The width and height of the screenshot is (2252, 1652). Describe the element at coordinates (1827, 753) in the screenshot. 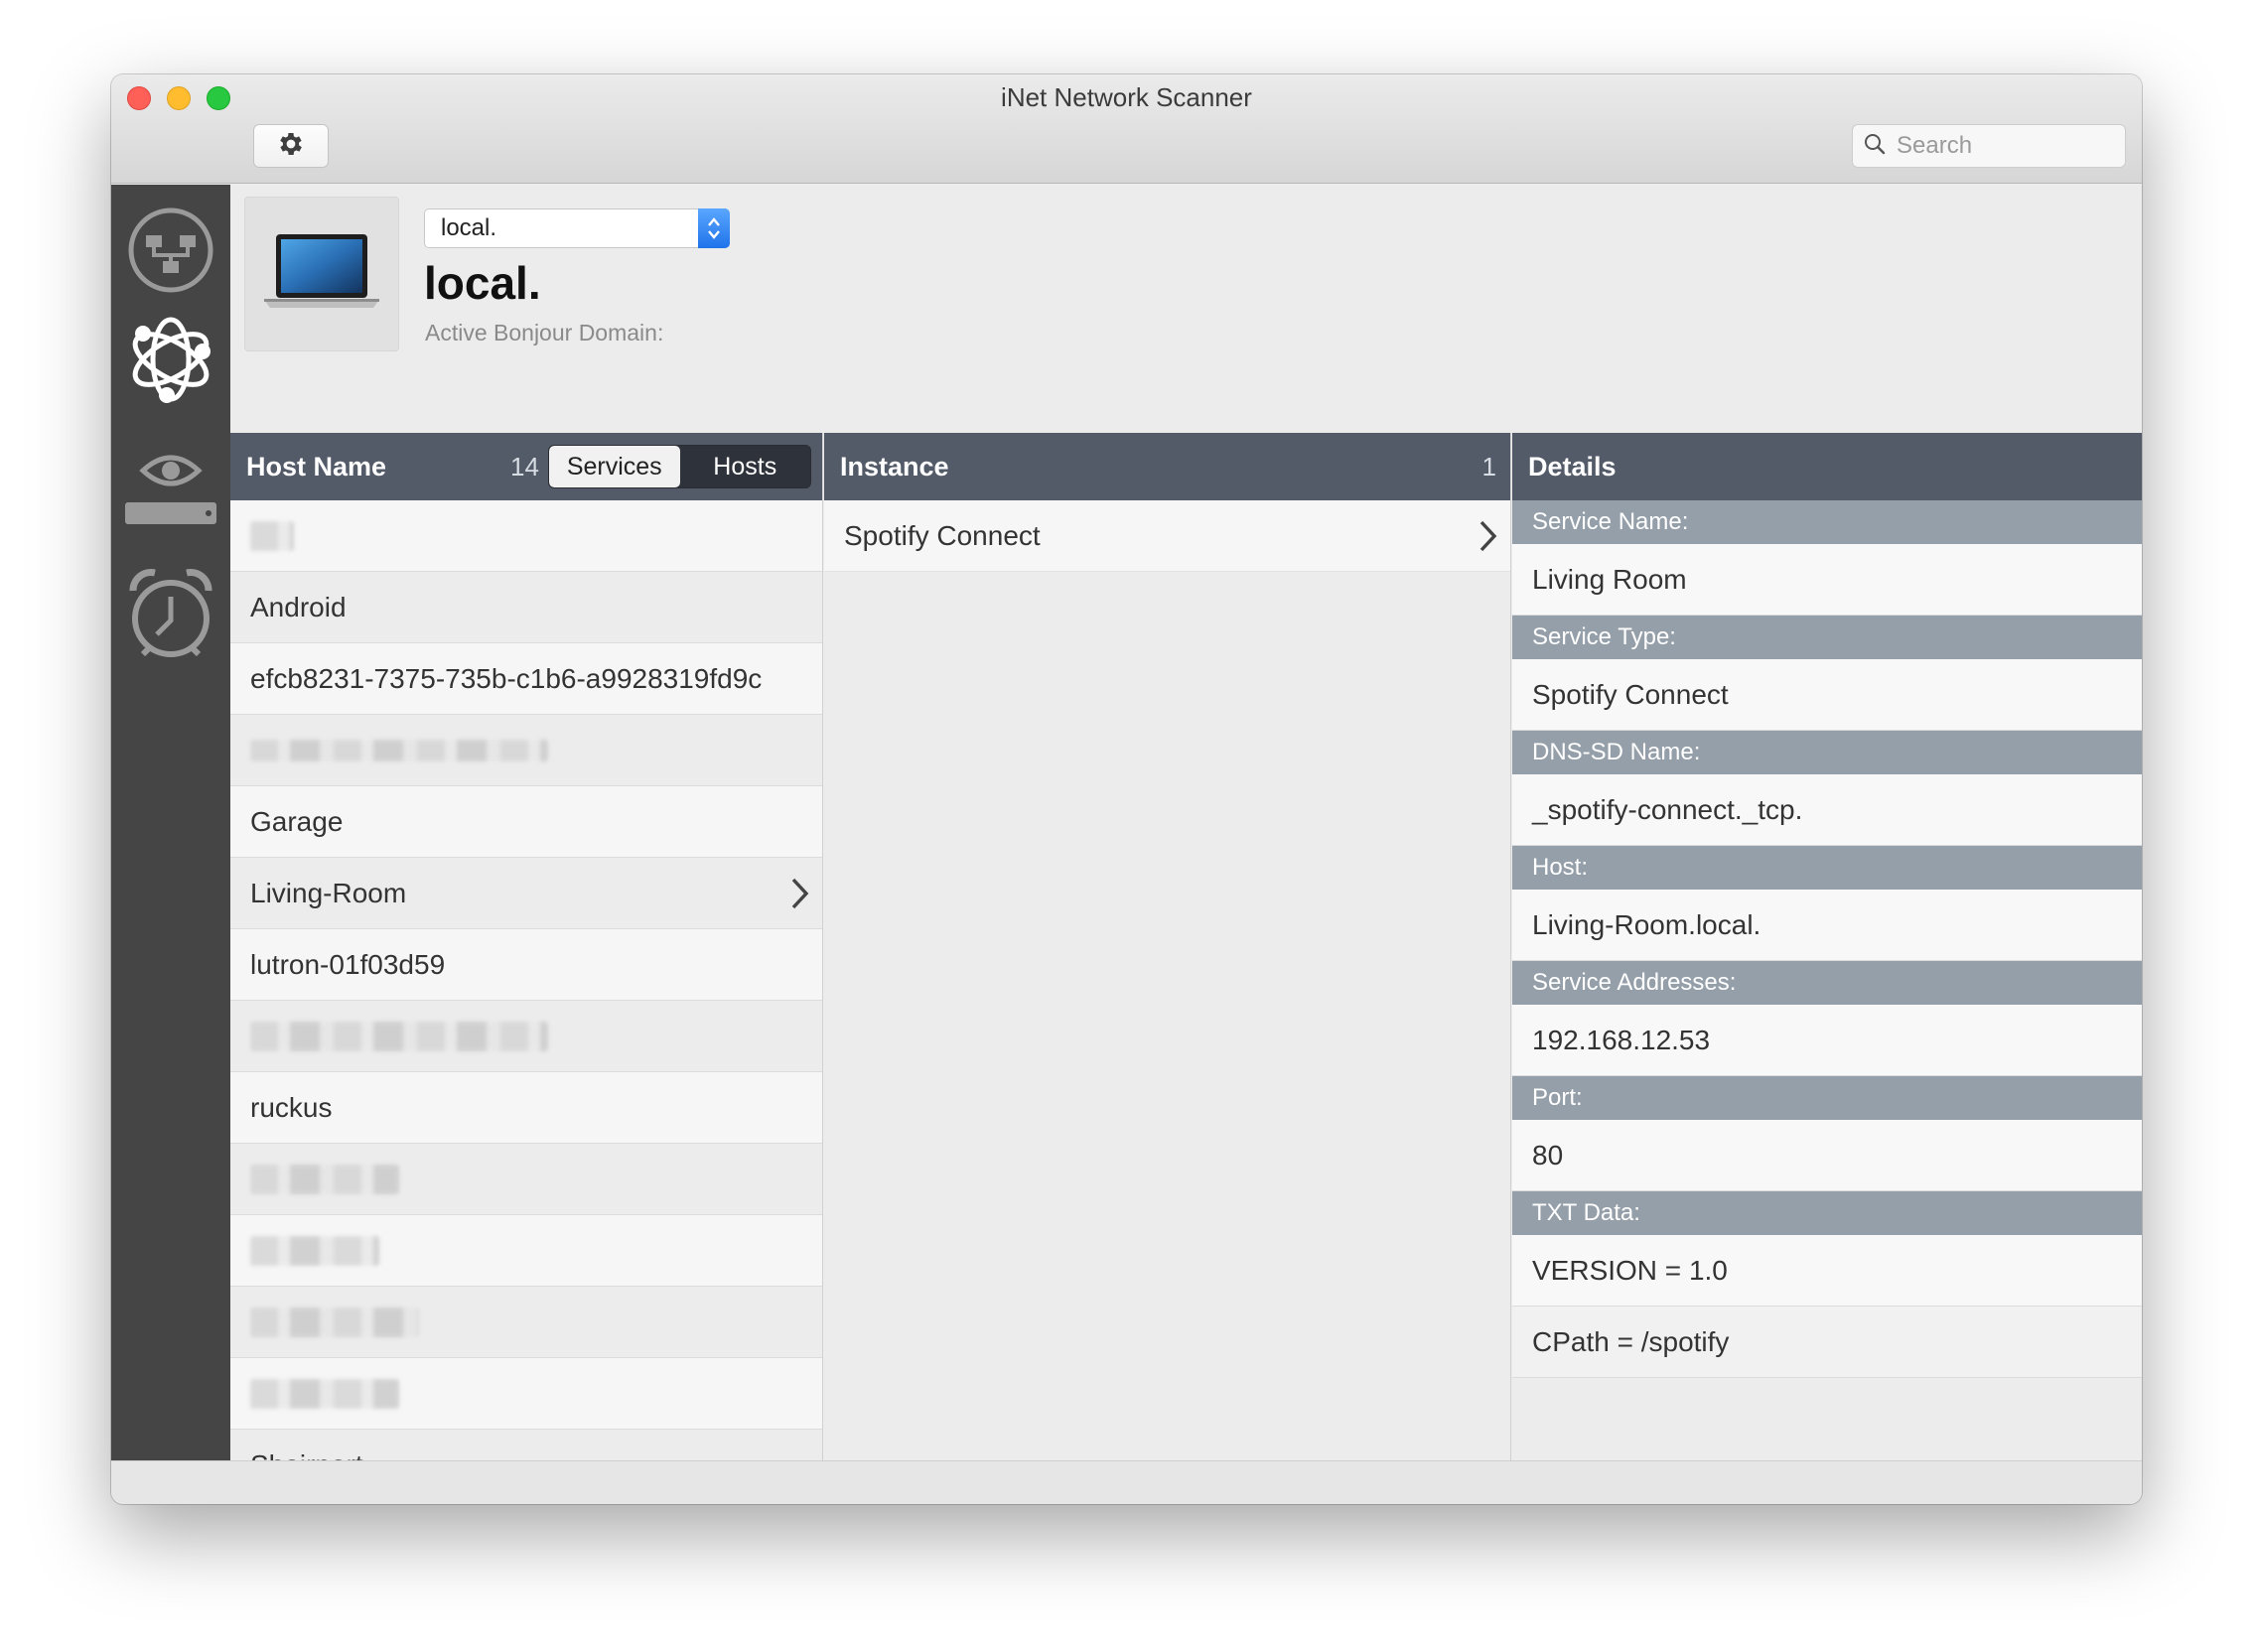

I see `detail-label: DNS-SD Name:` at that location.